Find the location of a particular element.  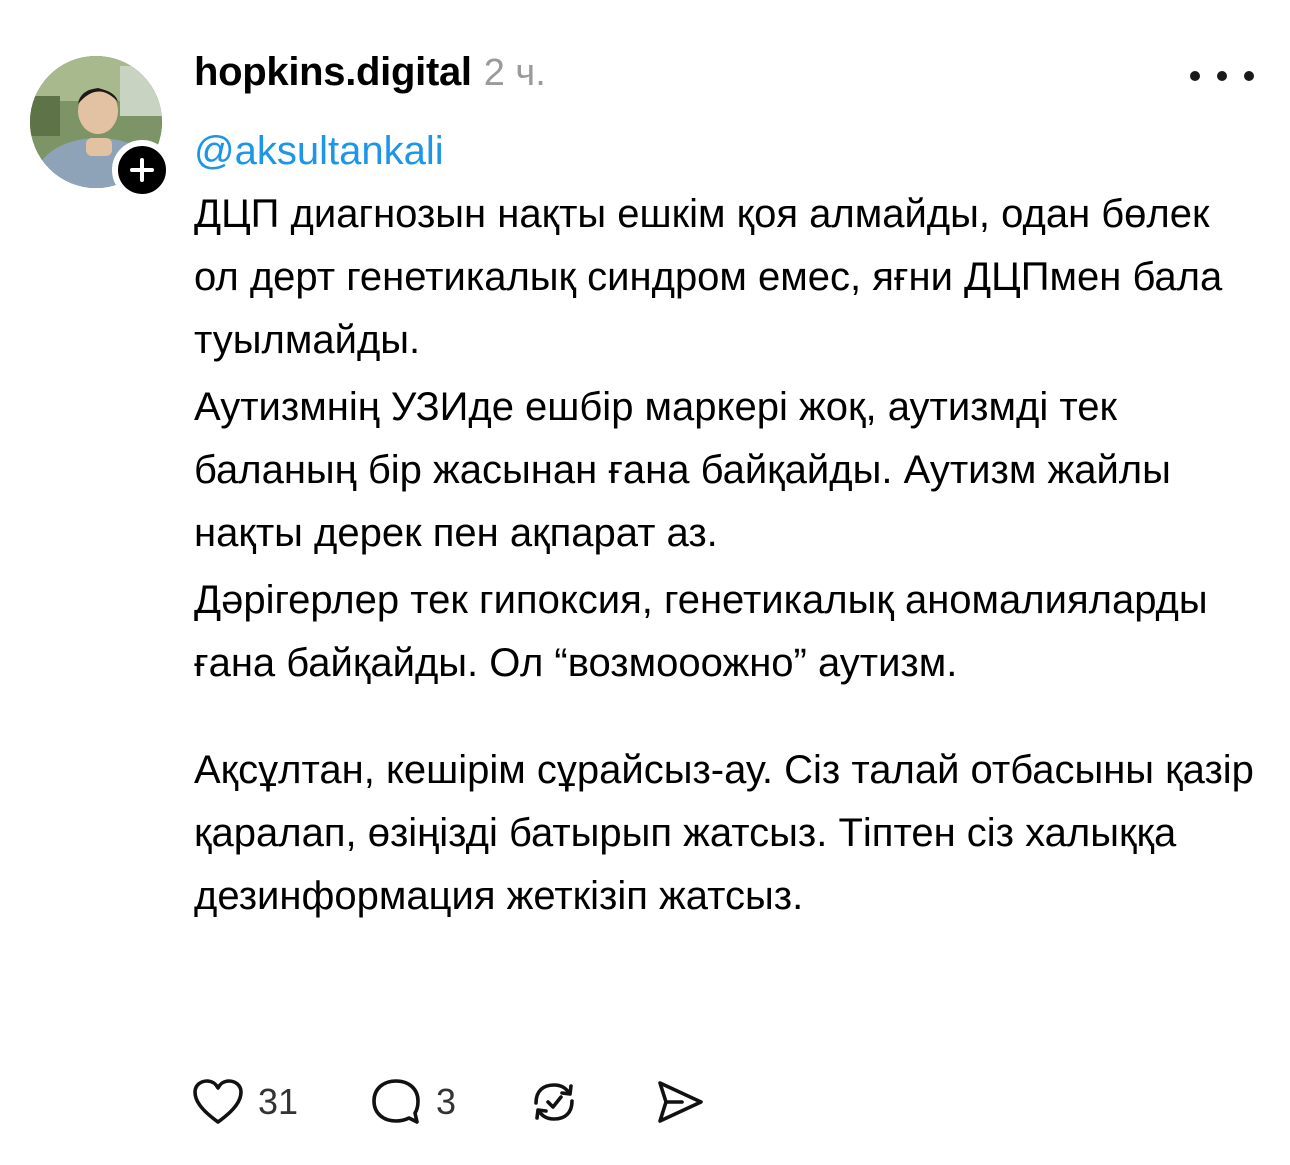

plus-icon is located at coordinates (142, 170).